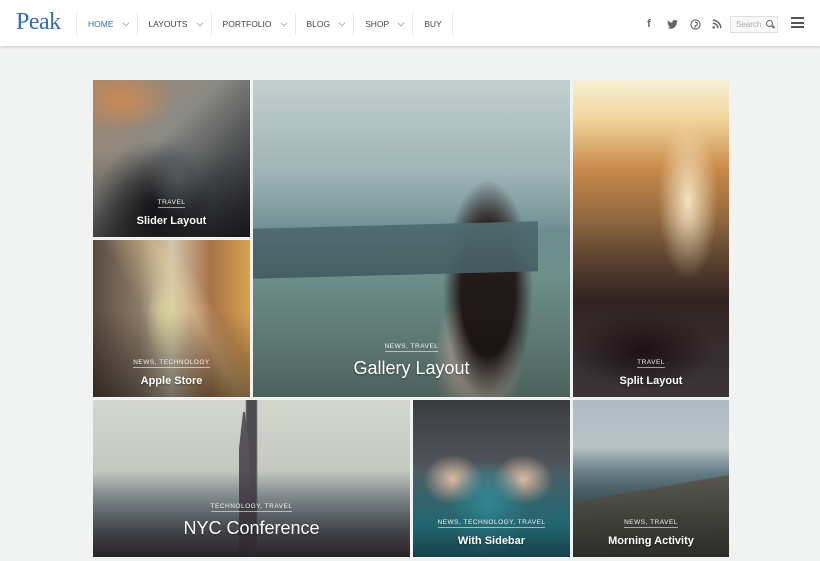 Image resolution: width=820 pixels, height=561 pixels. What do you see at coordinates (651, 529) in the screenshot?
I see `tile-caption: News, Travel Morning Activity` at bounding box center [651, 529].